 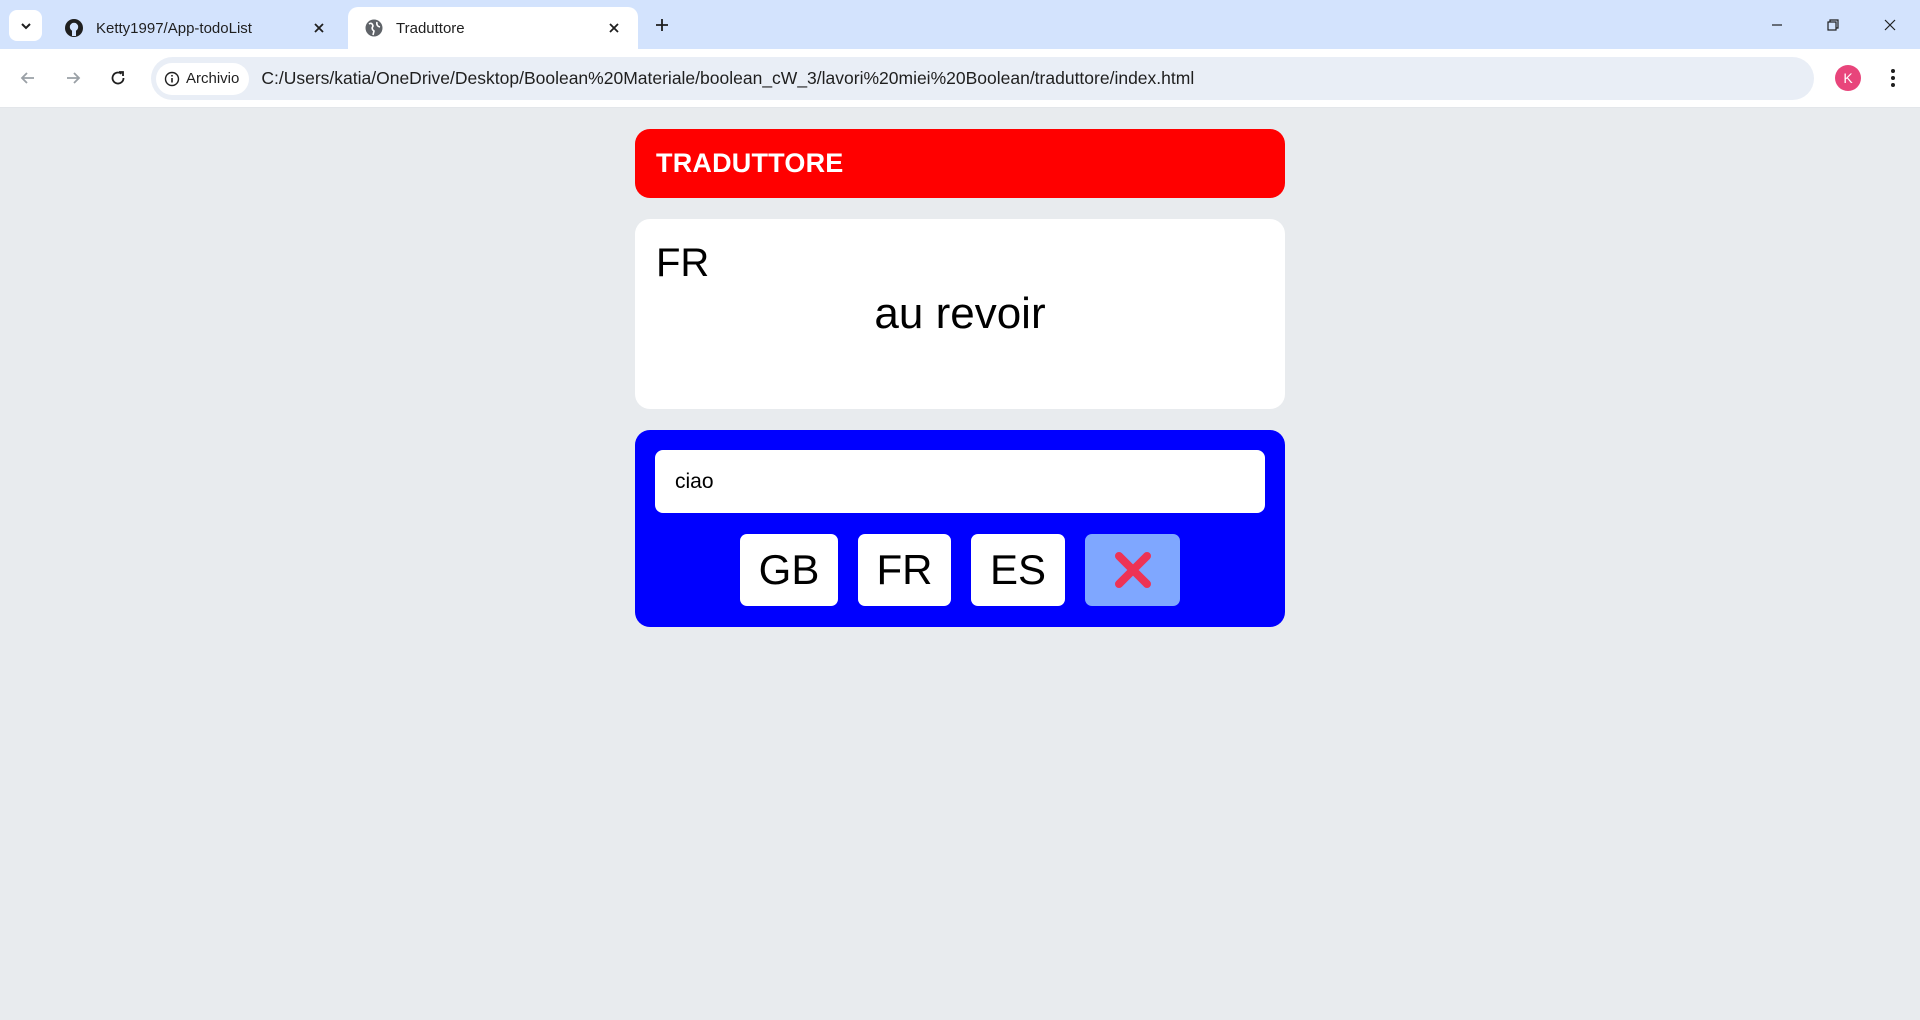 I want to click on new-tab-button, so click(x=662, y=25).